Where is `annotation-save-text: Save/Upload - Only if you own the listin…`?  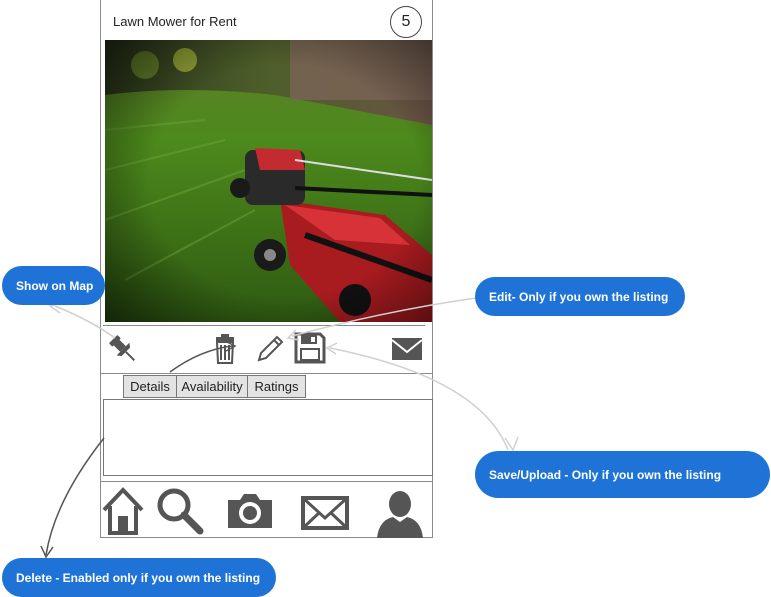
annotation-save-text: Save/Upload - Only if you own the listin… is located at coordinates (605, 474).